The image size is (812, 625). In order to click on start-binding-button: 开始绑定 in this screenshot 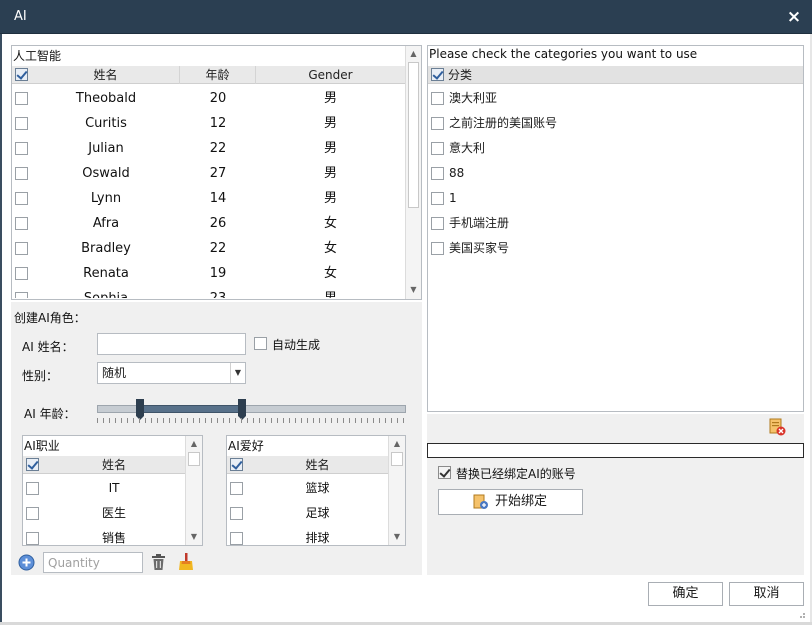, I will do `click(510, 502)`.